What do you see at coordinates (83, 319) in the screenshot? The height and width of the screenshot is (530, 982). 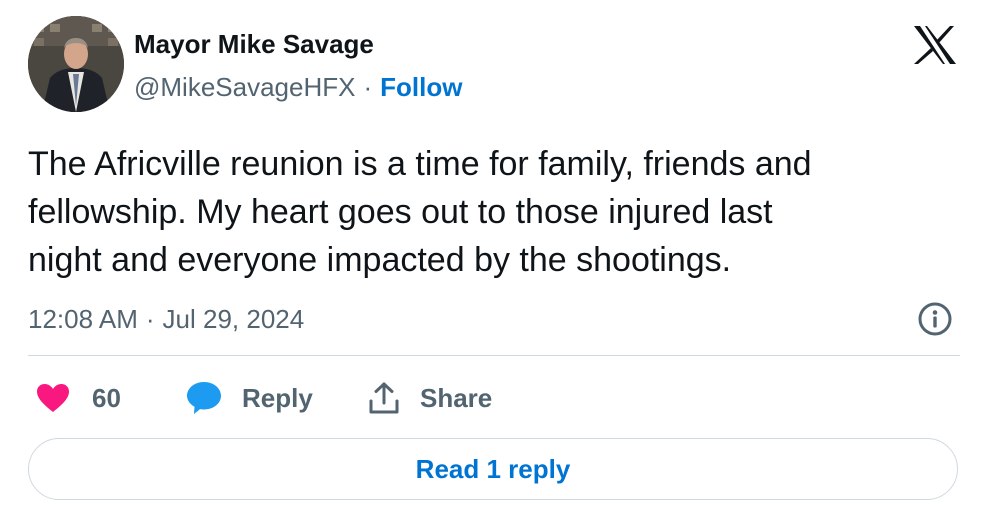 I see `tweet-time: 12:08 AM` at bounding box center [83, 319].